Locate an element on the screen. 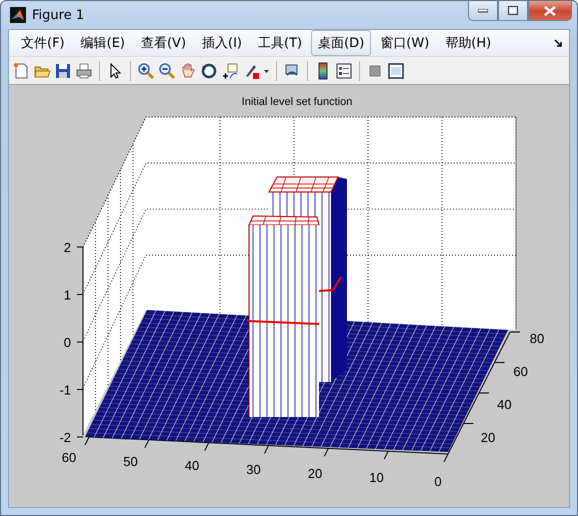  tick-label: 50 is located at coordinates (130, 461).